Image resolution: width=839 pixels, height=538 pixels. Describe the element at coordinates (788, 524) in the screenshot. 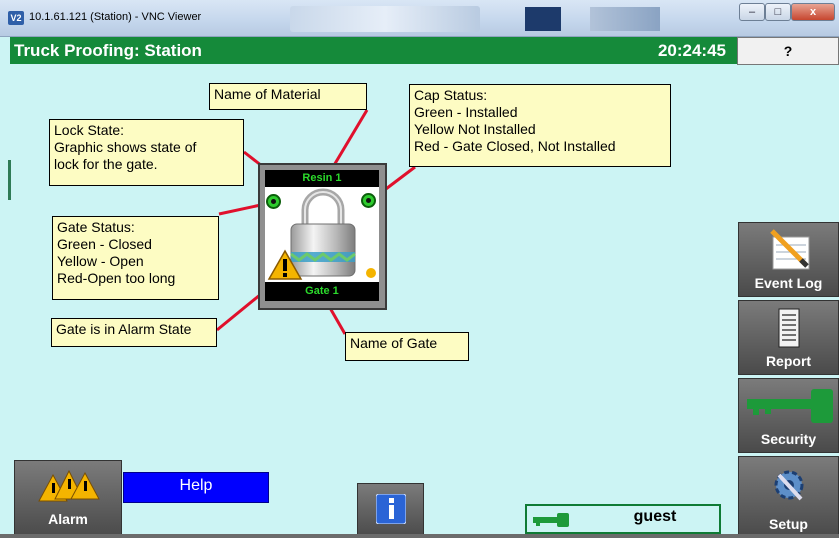

I see `setup-label: Setup` at that location.